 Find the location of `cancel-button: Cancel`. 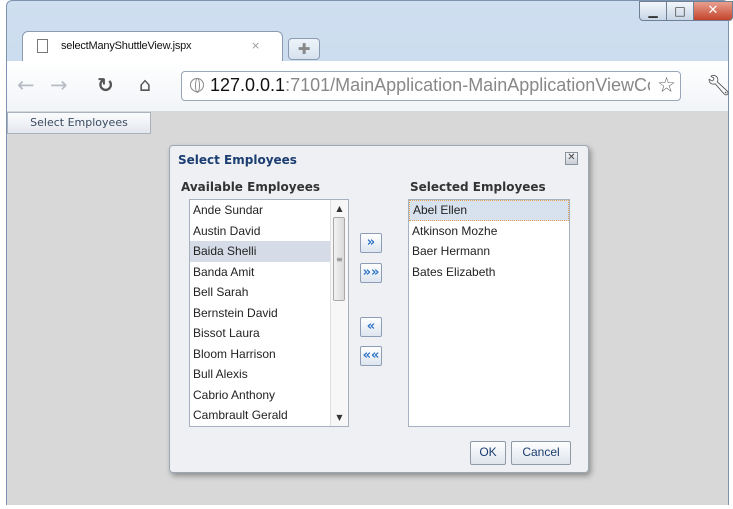

cancel-button: Cancel is located at coordinates (541, 453).